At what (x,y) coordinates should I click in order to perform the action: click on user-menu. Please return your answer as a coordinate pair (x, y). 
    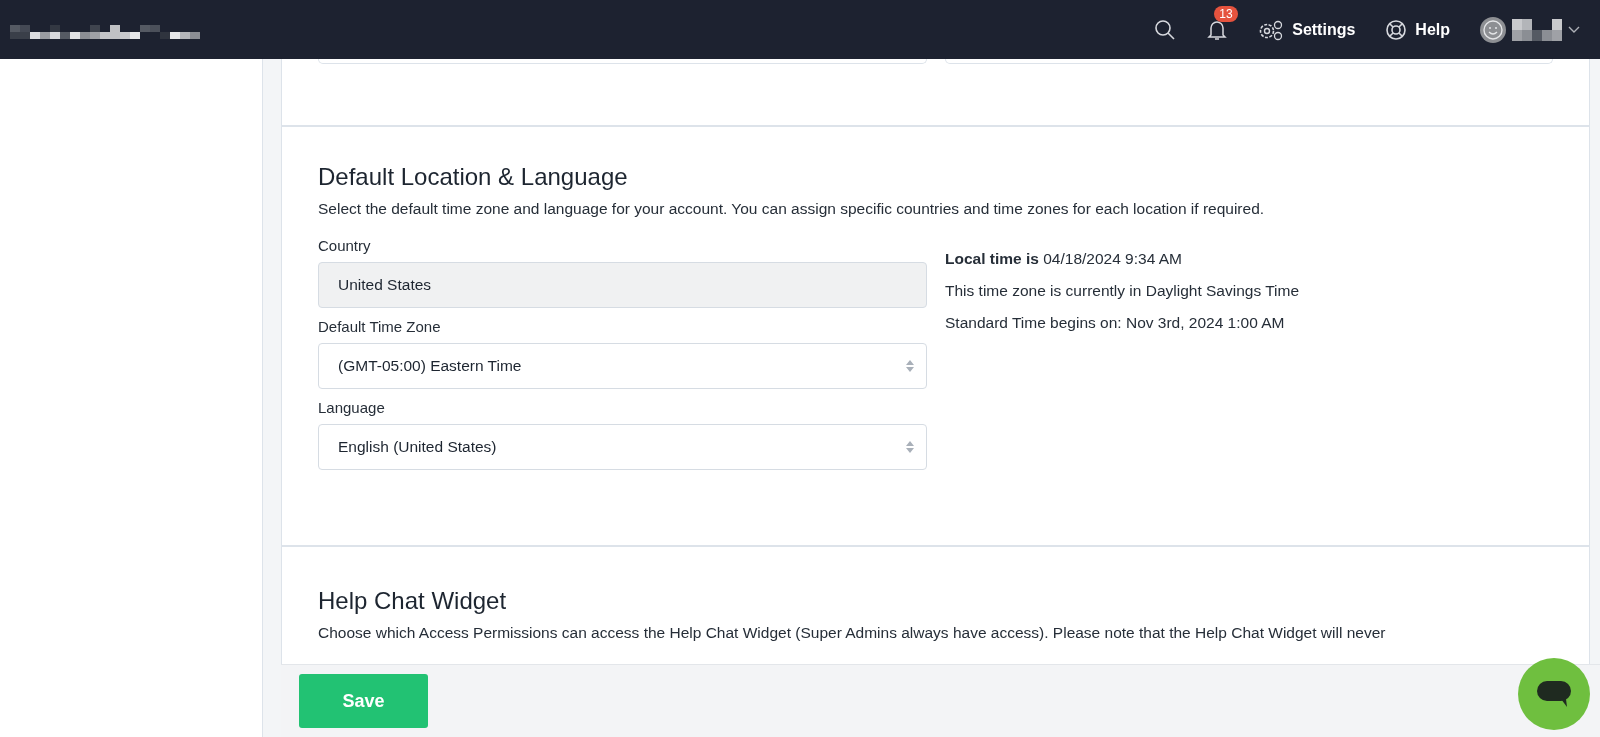
    Looking at the image, I should click on (1530, 29).